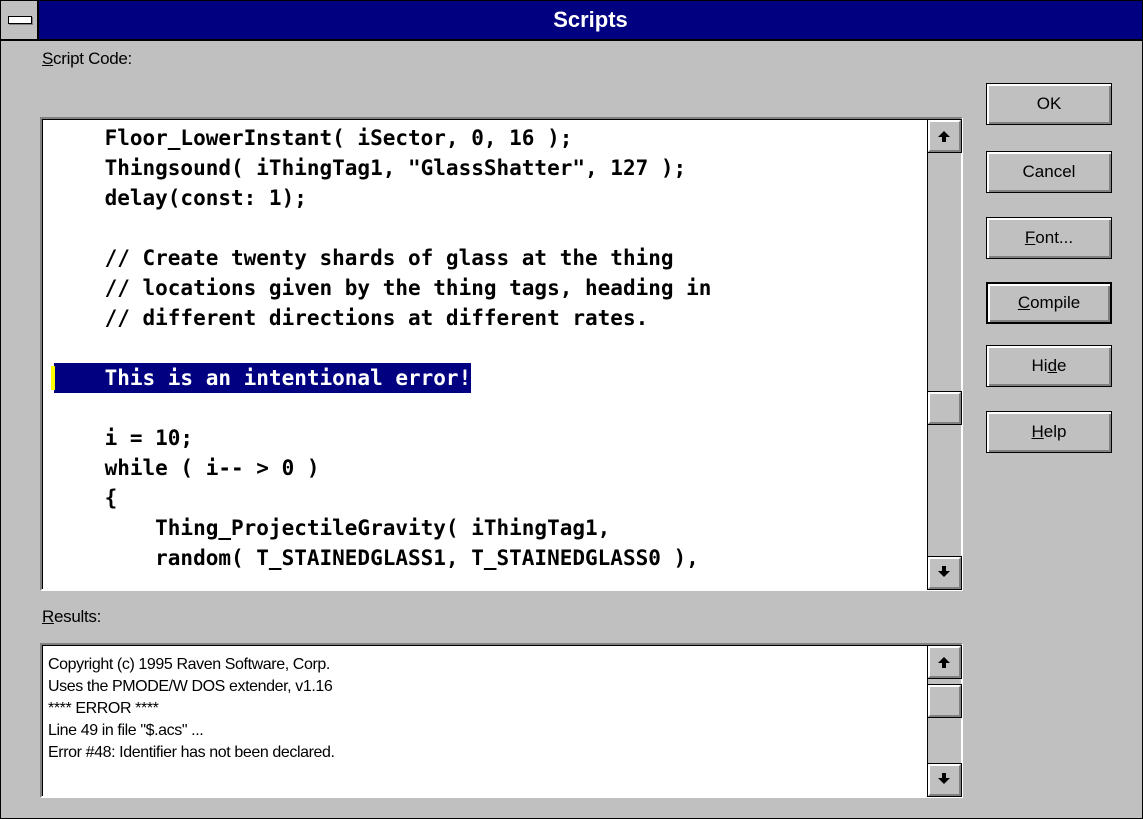 Image resolution: width=1143 pixels, height=819 pixels. I want to click on code-line: Floor_LowerInstant( iSector, 0, 16 );, so click(313, 138).